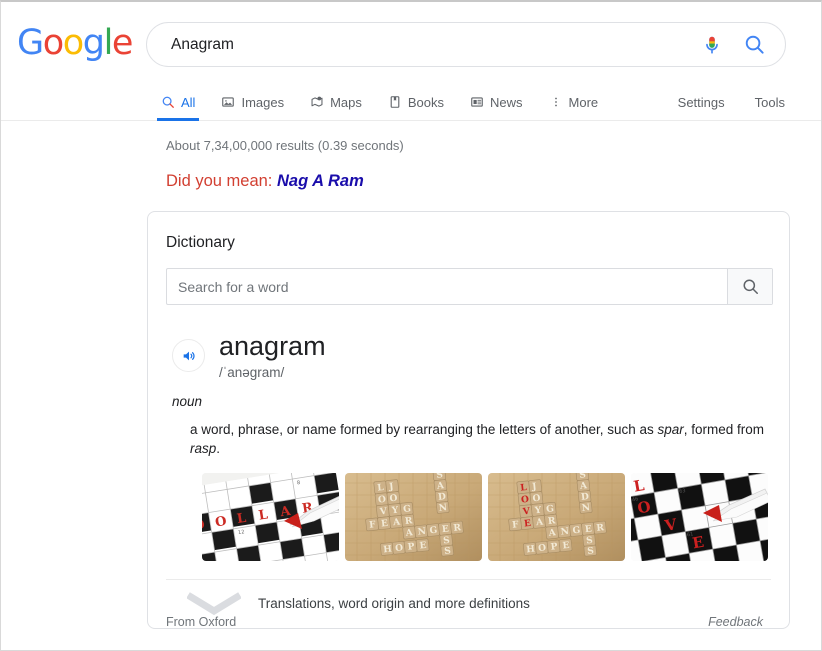  Describe the element at coordinates (468, 355) in the screenshot. I see `word-entry: anagram /ˈanəɡram/` at that location.